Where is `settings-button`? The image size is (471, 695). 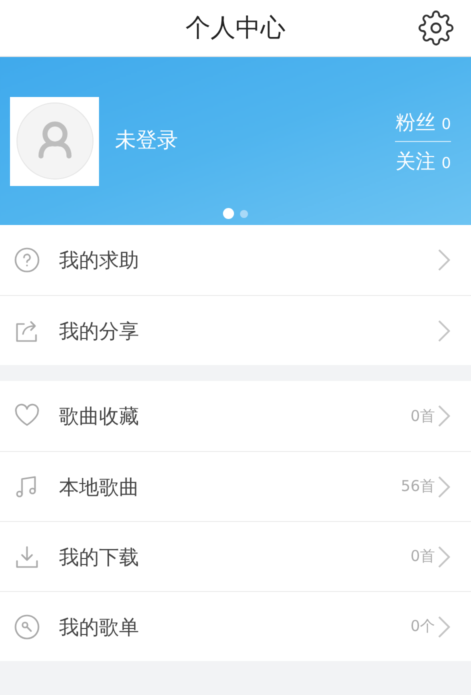 settings-button is located at coordinates (436, 28).